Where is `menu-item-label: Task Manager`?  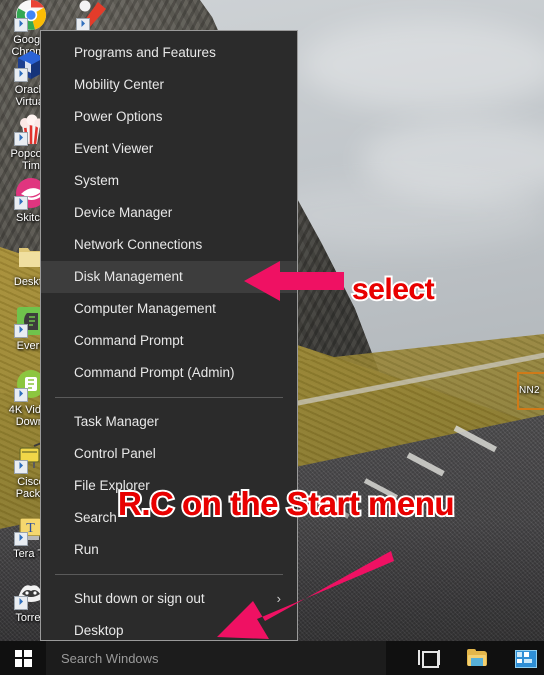
menu-item-label: Task Manager is located at coordinates (116, 421).